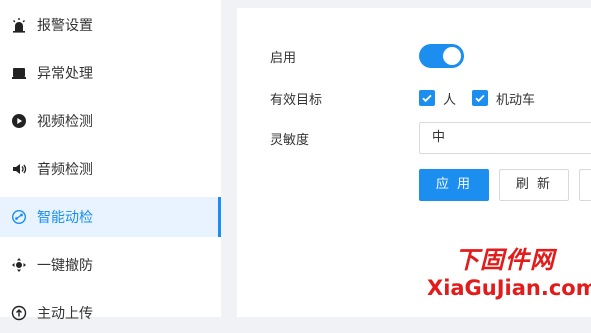 Image resolution: width=591 pixels, height=333 pixels. What do you see at coordinates (19, 217) in the screenshot?
I see `smart-motion-icon` at bounding box center [19, 217].